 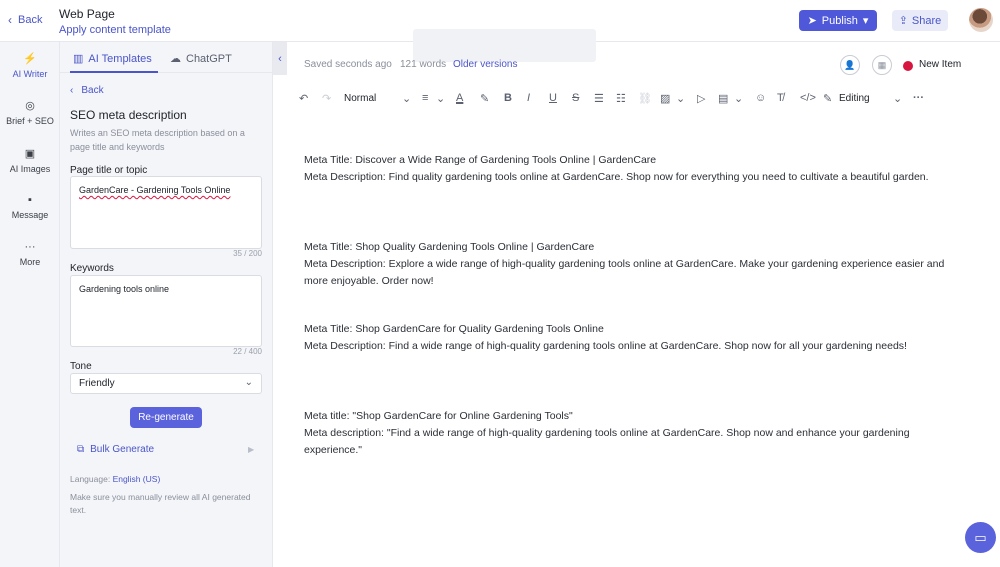 I want to click on calendar-icon: ▦, so click(x=882, y=65).